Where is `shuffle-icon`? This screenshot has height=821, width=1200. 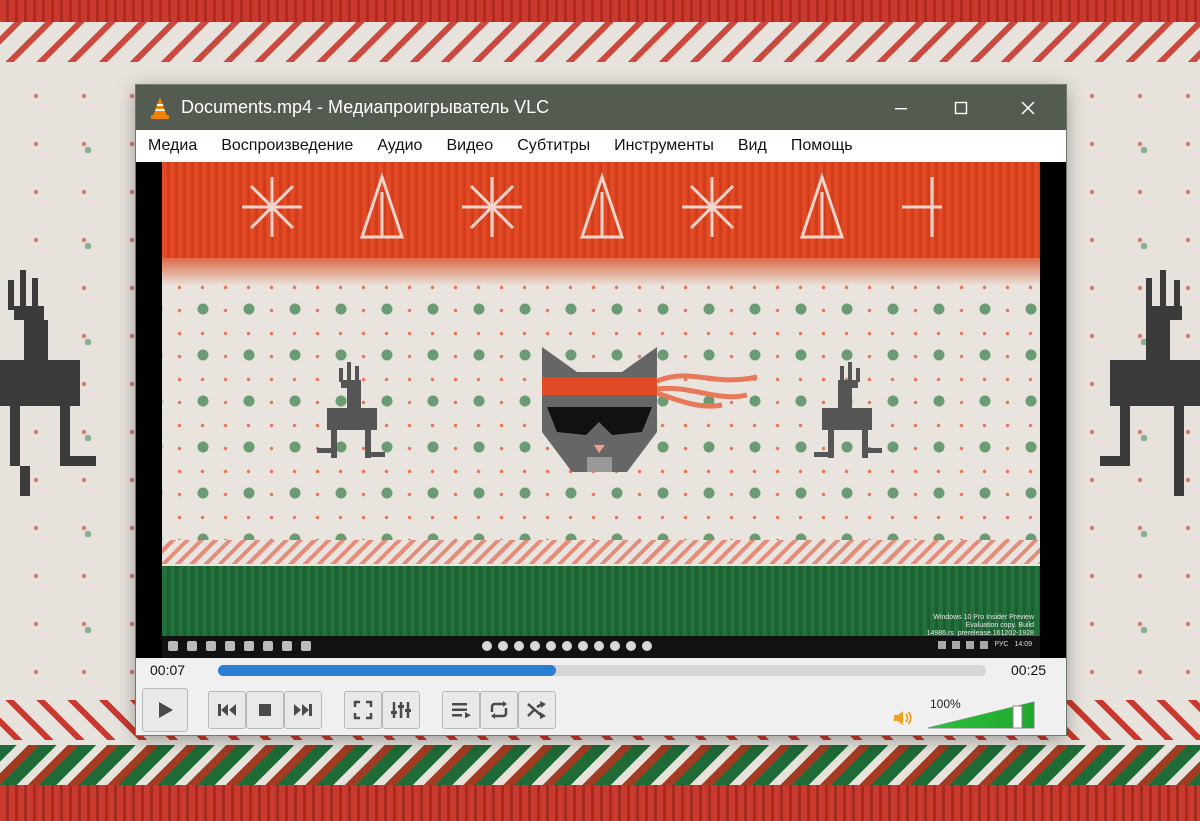 shuffle-icon is located at coordinates (536, 710).